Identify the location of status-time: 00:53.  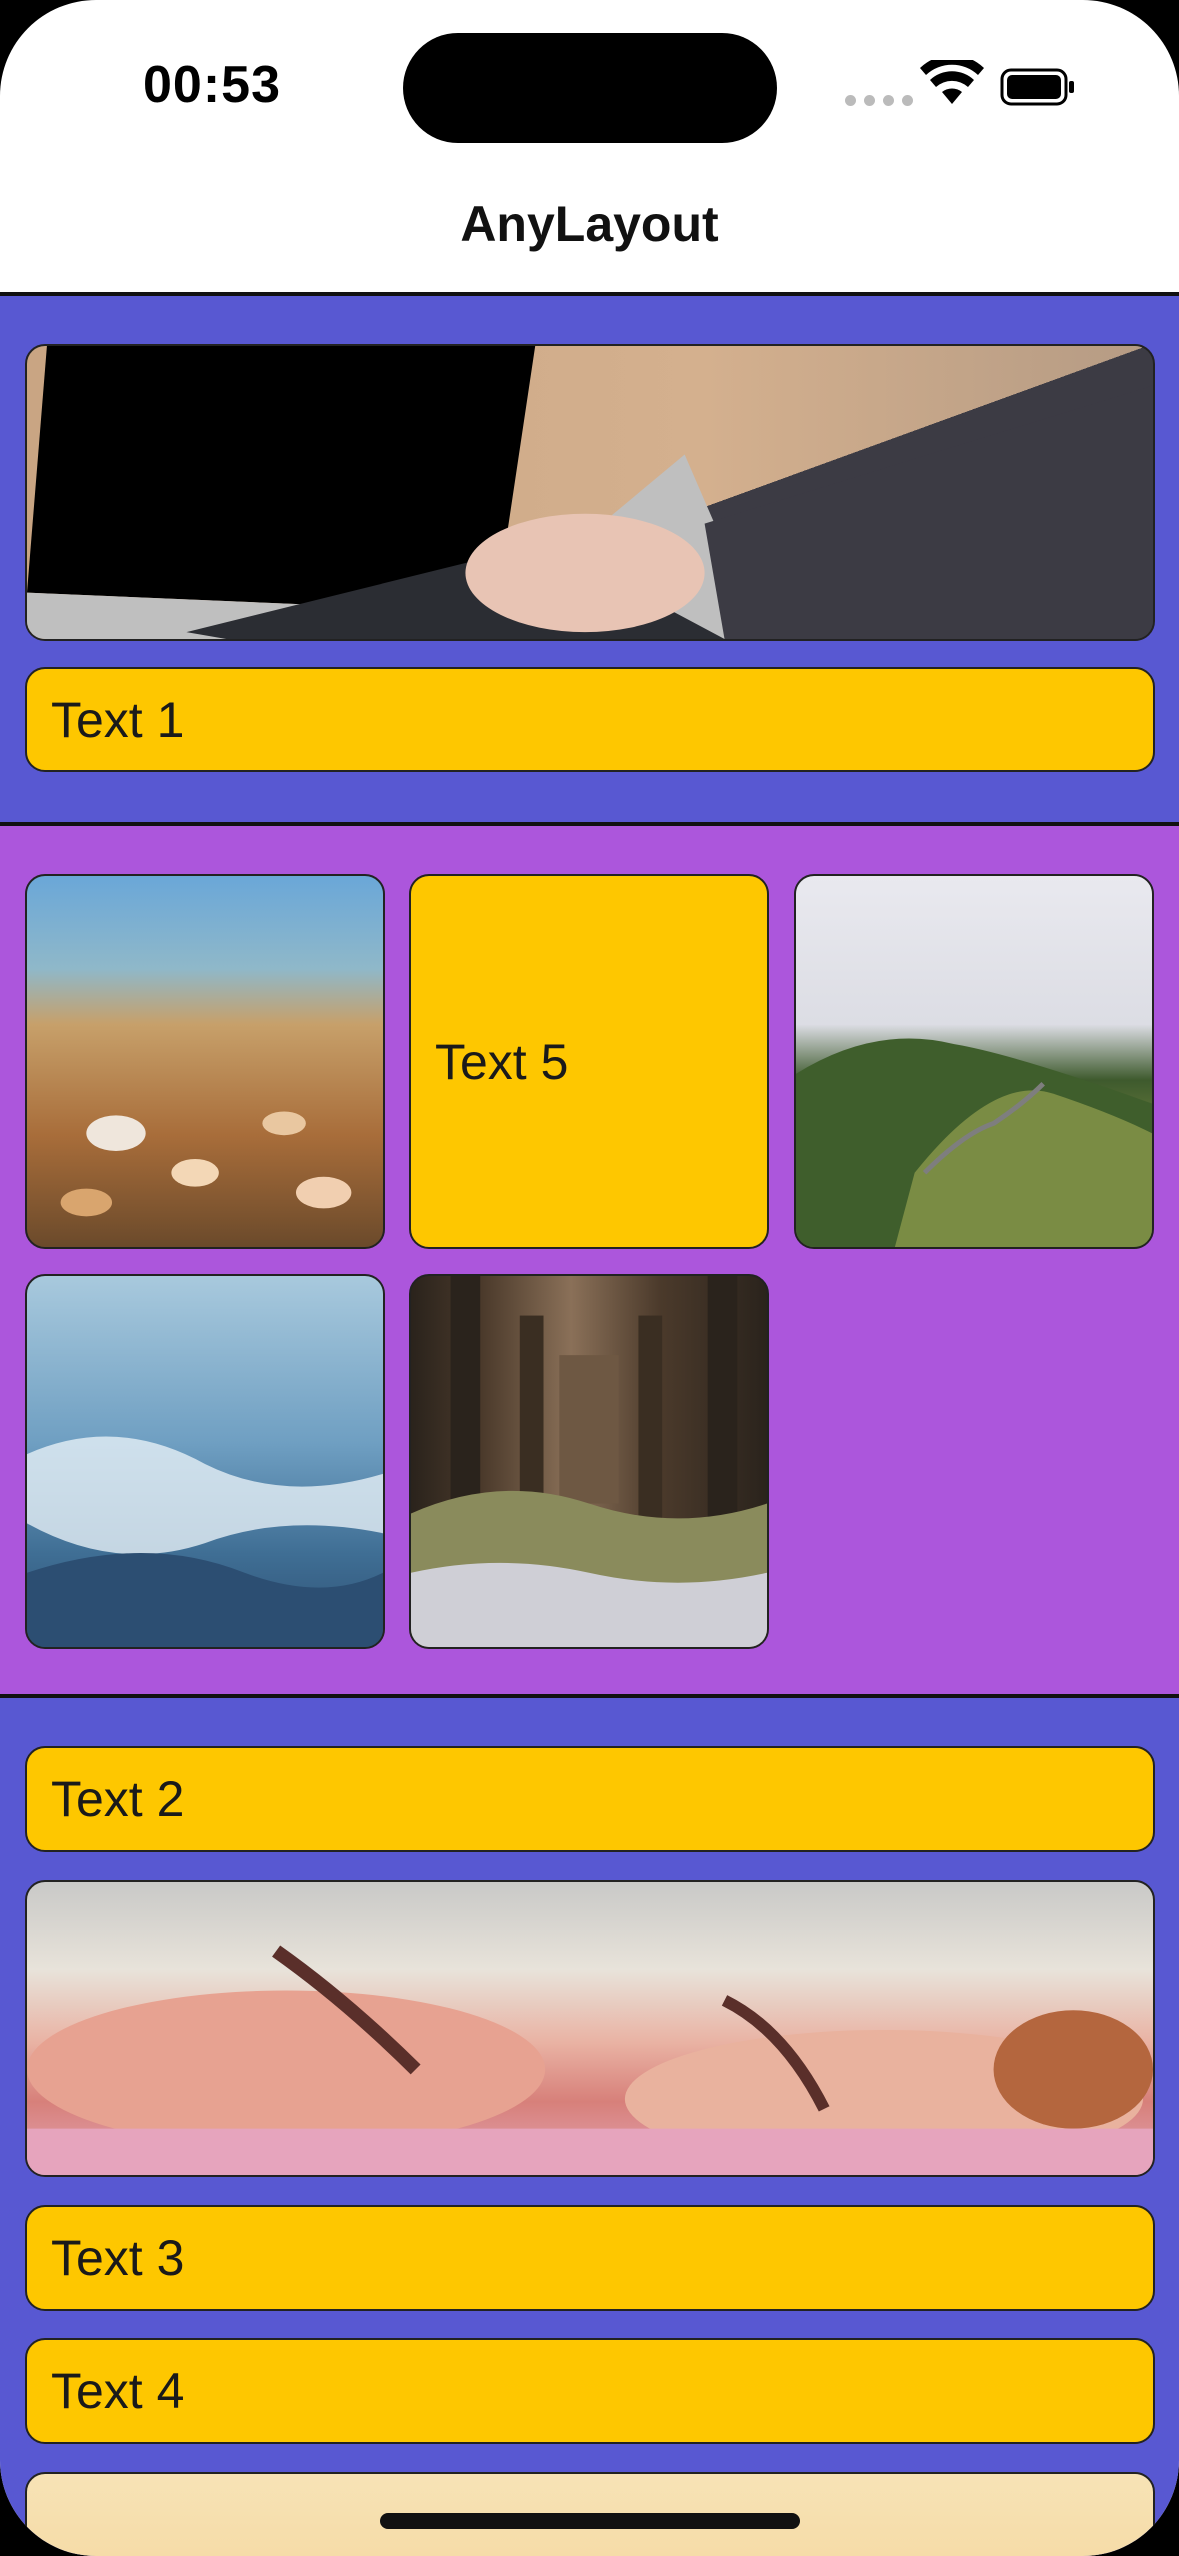
(212, 85).